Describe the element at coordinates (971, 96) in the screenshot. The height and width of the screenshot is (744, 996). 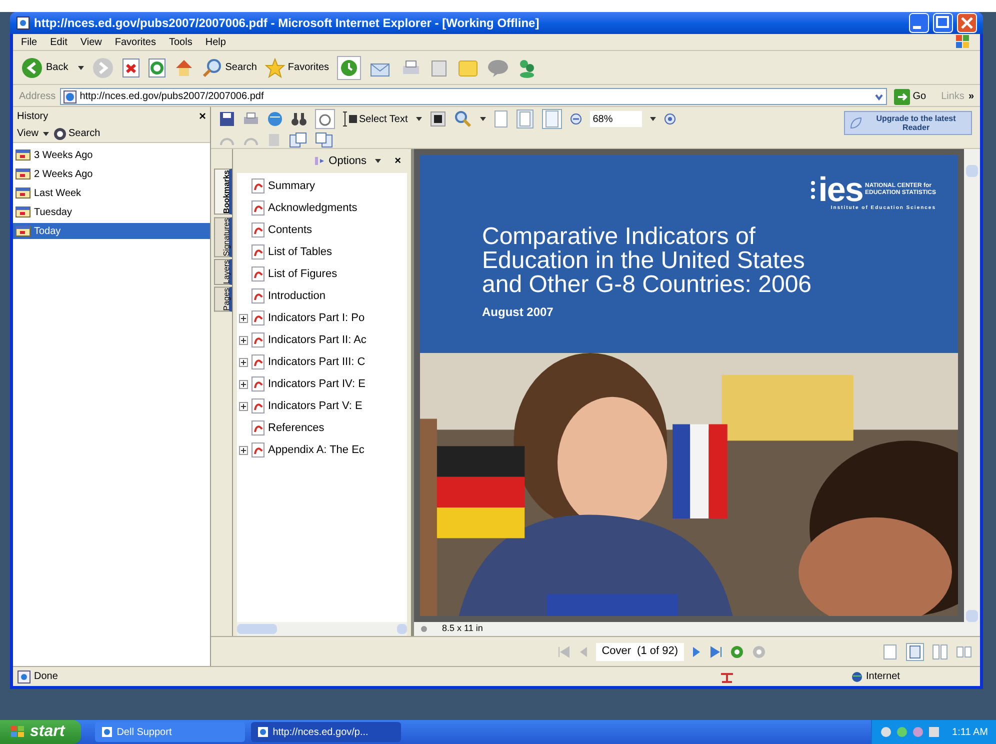
I see `more-chevron: »` at that location.